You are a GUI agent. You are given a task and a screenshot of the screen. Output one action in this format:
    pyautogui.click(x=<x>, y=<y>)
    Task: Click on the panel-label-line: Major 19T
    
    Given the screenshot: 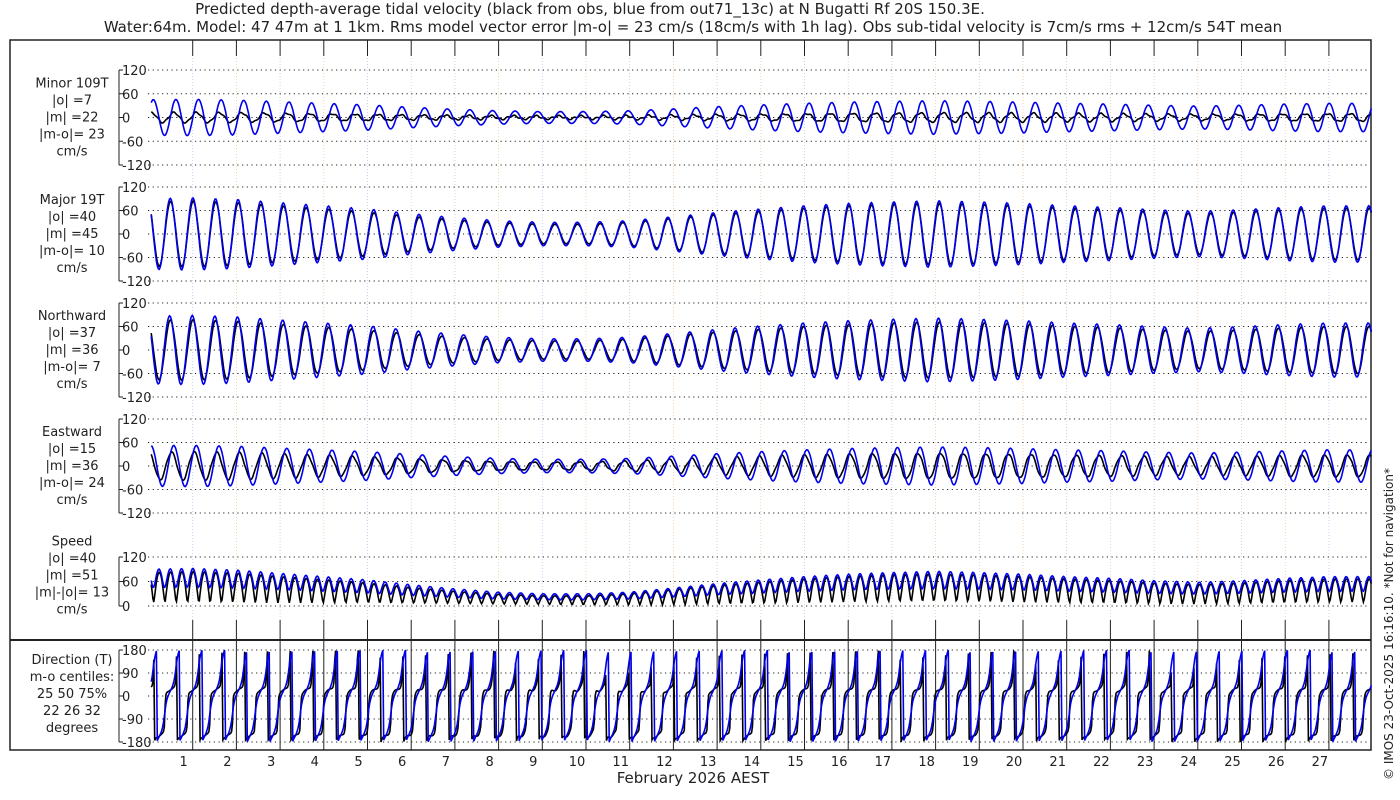 What is the action you would take?
    pyautogui.click(x=72, y=200)
    